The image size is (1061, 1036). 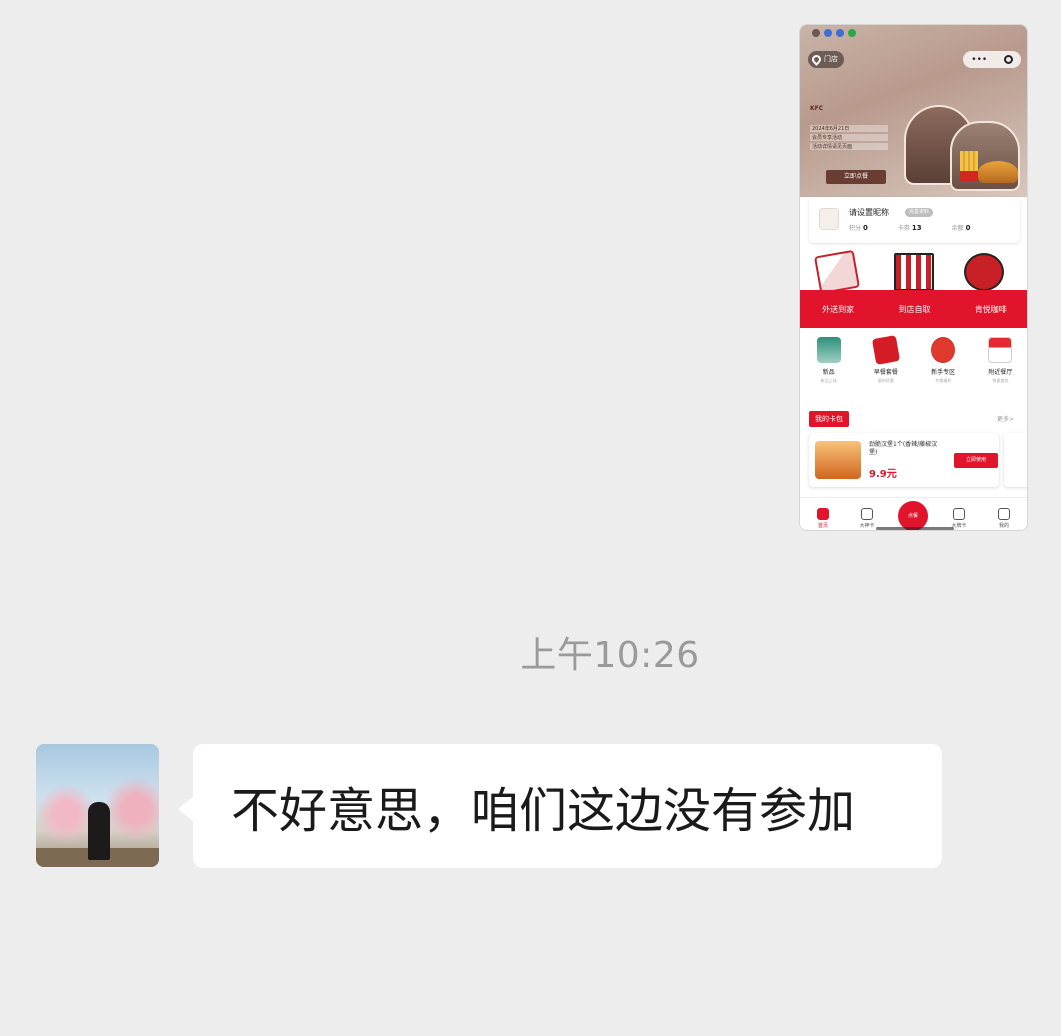 What do you see at coordinates (610, 655) in the screenshot?
I see `message-timestamp: 上午10:26` at bounding box center [610, 655].